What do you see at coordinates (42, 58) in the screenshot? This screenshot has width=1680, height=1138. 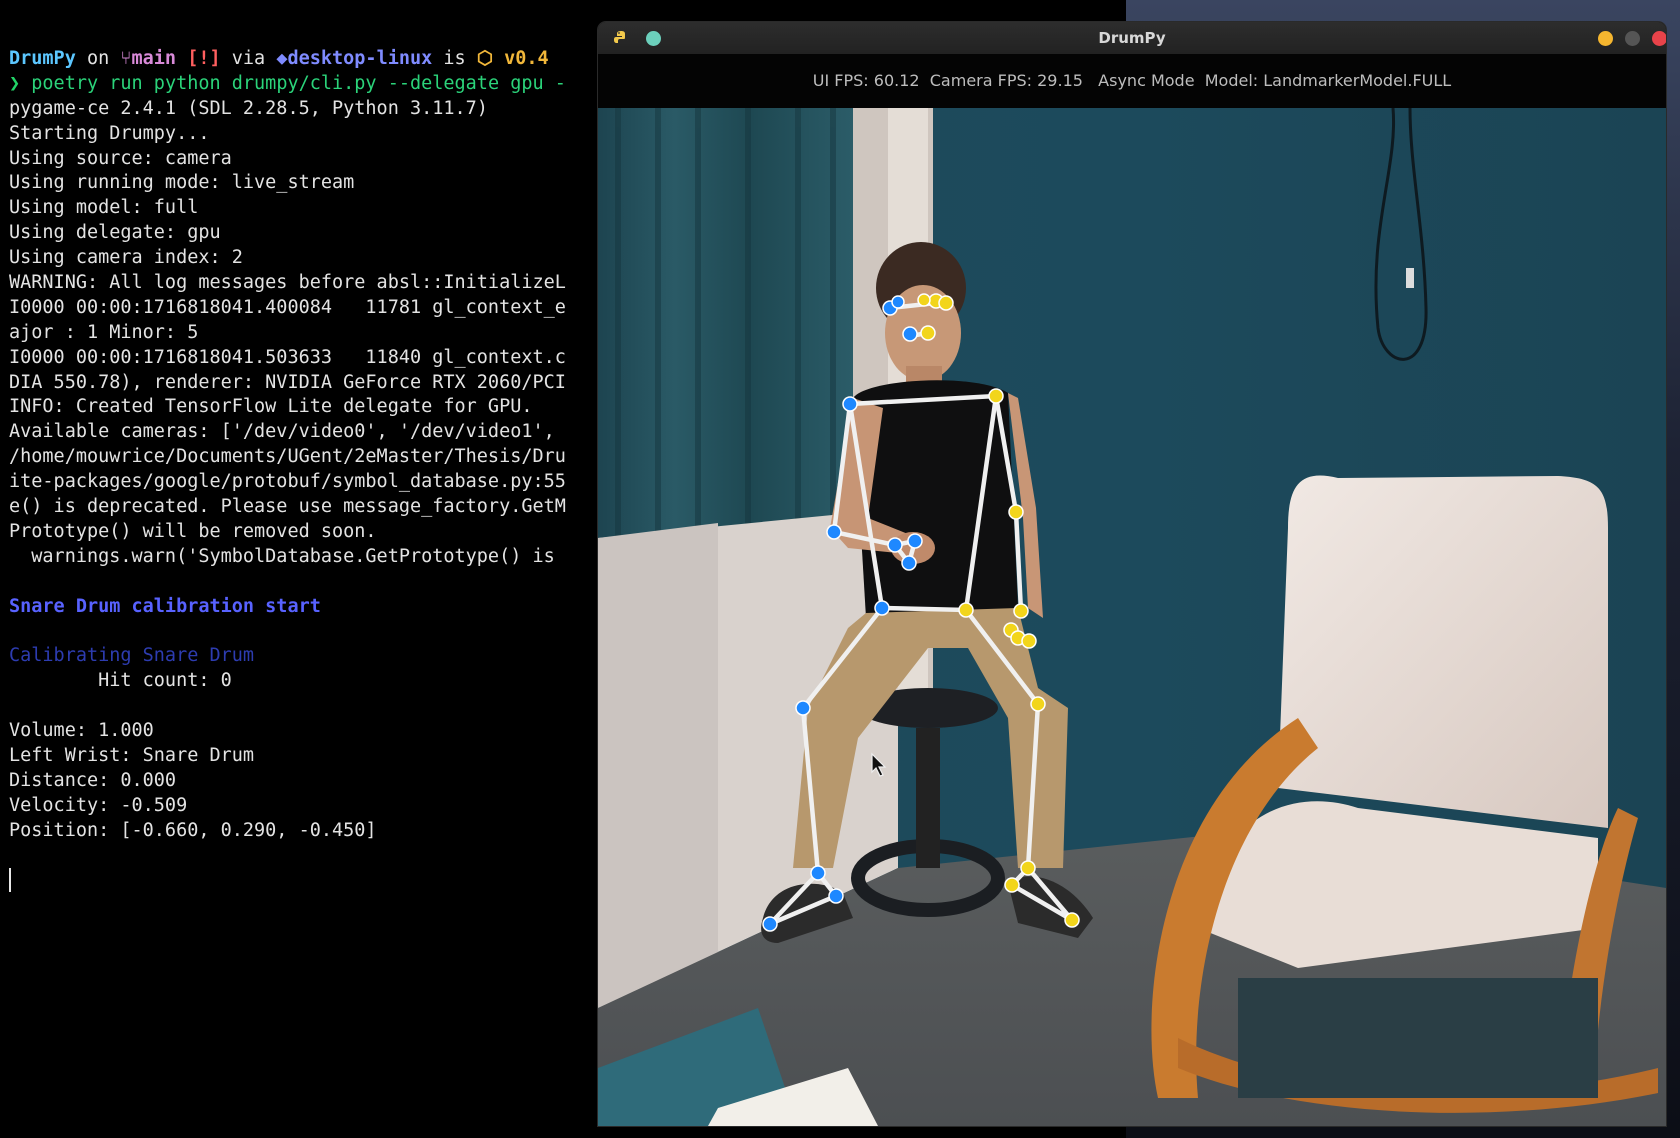 I see `prompt-directory: DrumPy` at bounding box center [42, 58].